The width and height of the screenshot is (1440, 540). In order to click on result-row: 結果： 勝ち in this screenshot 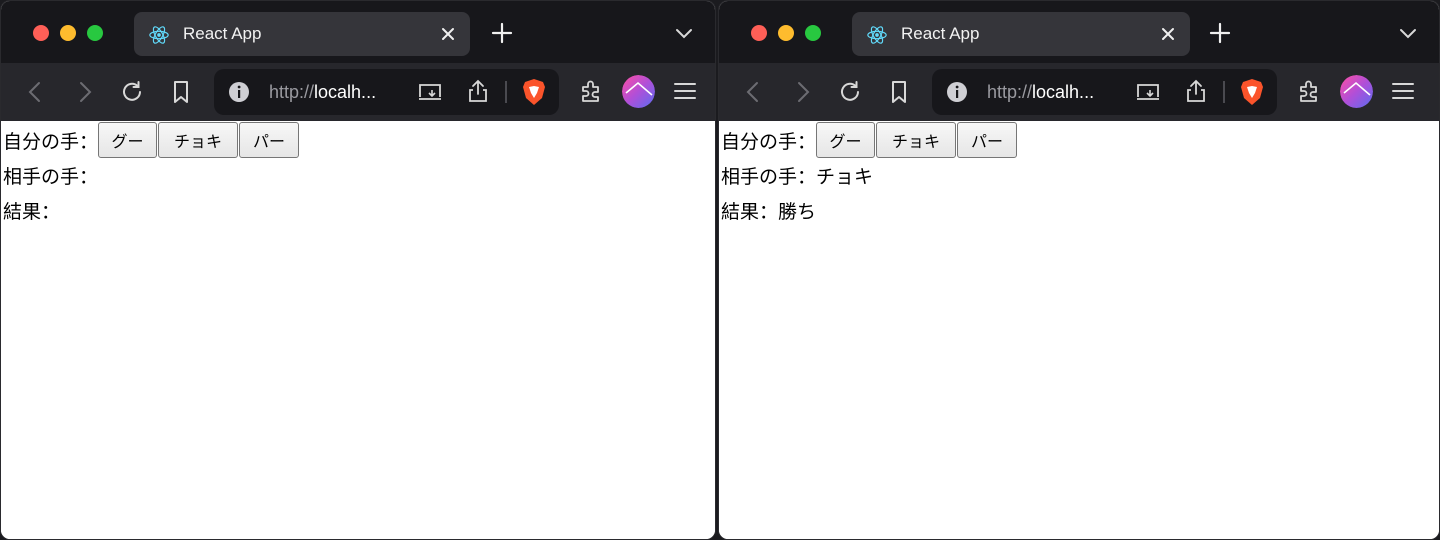, I will do `click(768, 210)`.